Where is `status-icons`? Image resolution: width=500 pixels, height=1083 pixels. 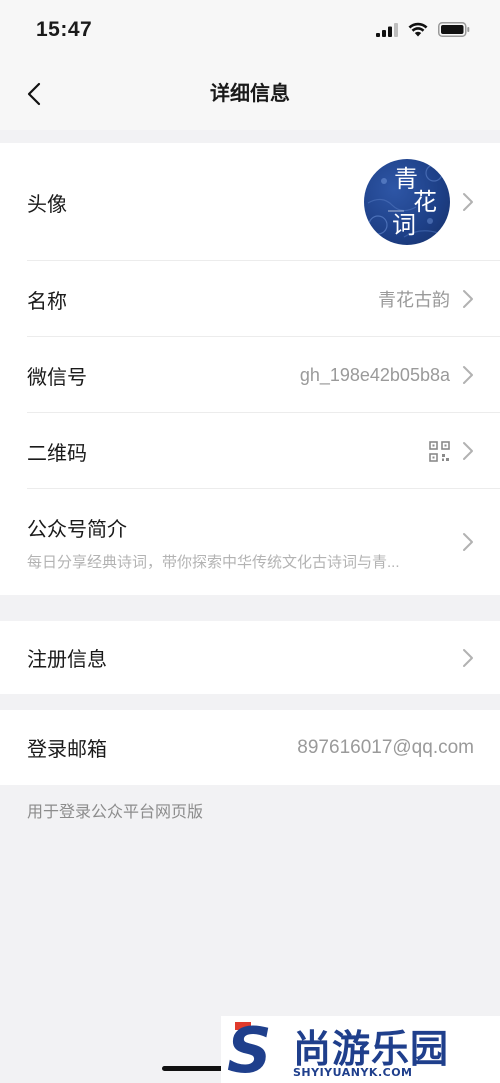
status-icons is located at coordinates (423, 29).